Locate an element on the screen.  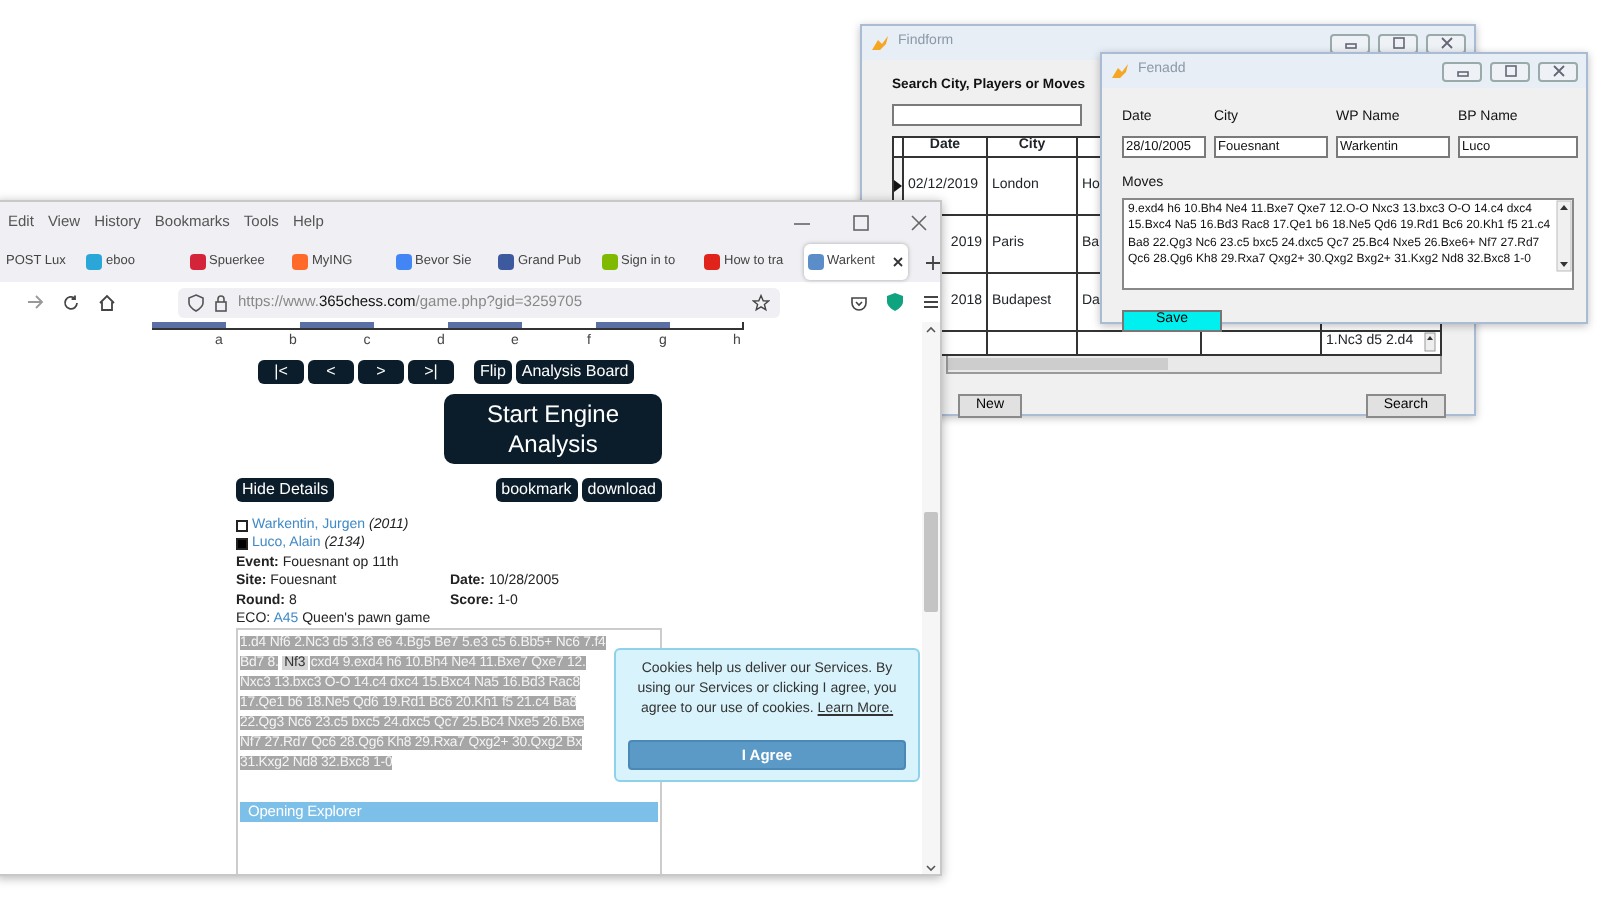
lock-icon is located at coordinates (221, 302).